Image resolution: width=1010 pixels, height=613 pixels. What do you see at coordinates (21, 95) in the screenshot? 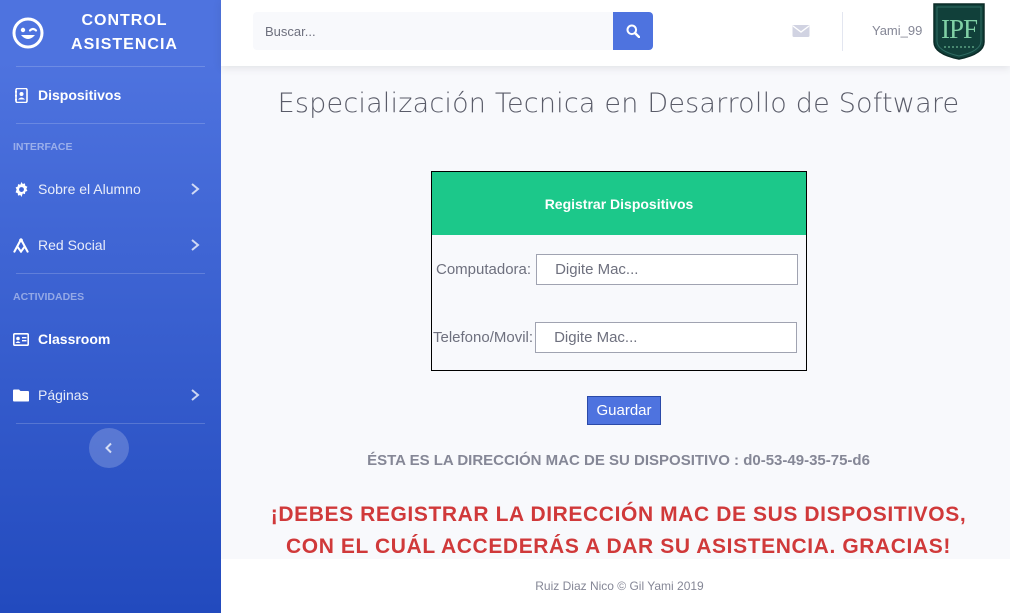
I see `address-book-icon` at bounding box center [21, 95].